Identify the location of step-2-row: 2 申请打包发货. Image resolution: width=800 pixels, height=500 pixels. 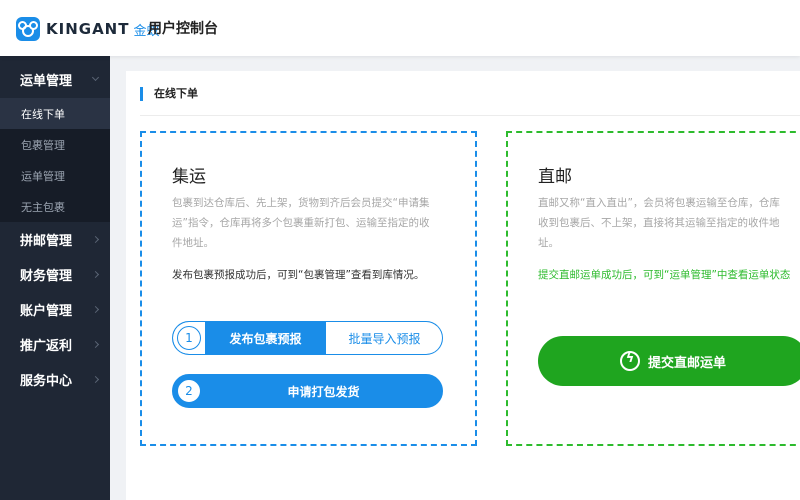
(307, 391).